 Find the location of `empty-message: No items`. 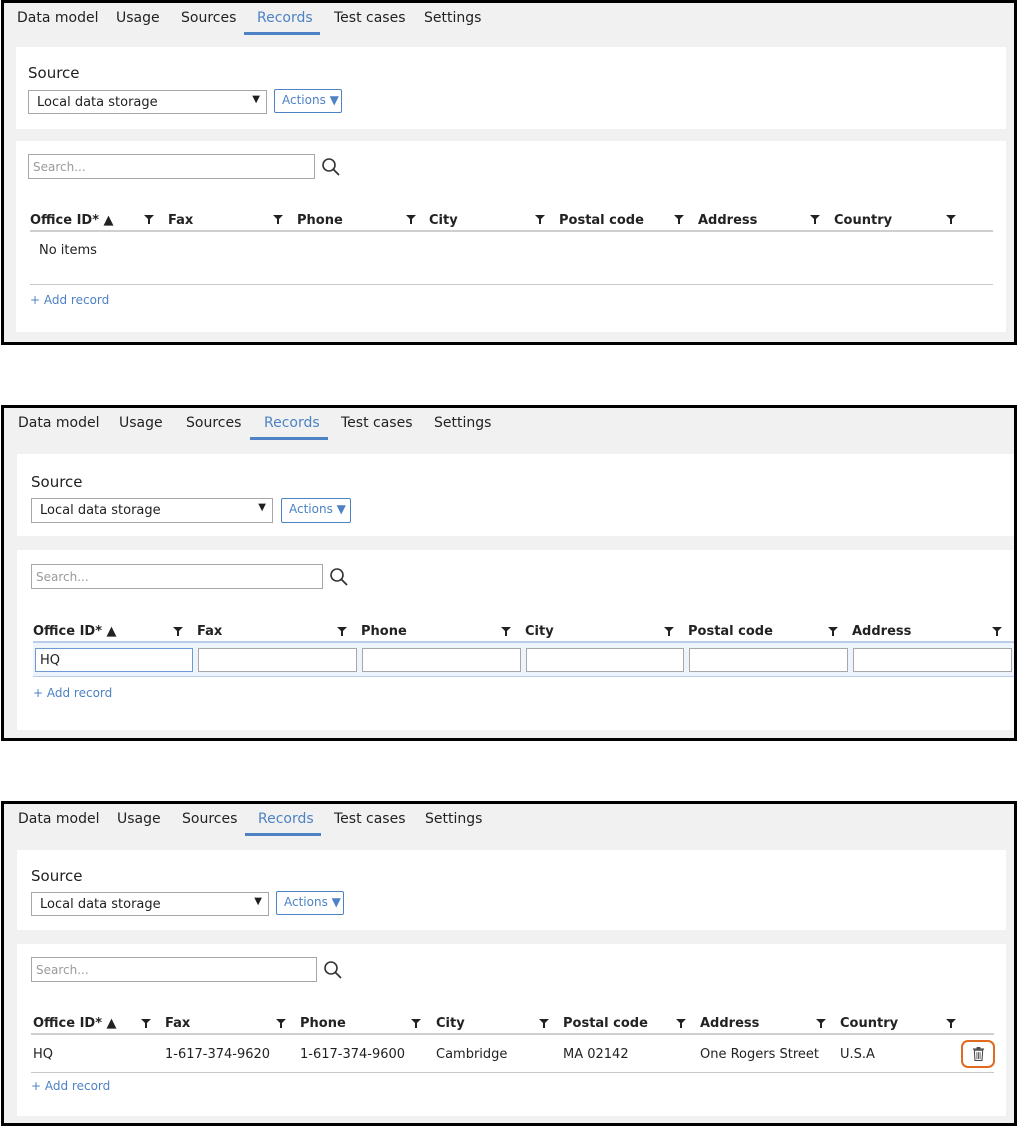

empty-message: No items is located at coordinates (68, 250).